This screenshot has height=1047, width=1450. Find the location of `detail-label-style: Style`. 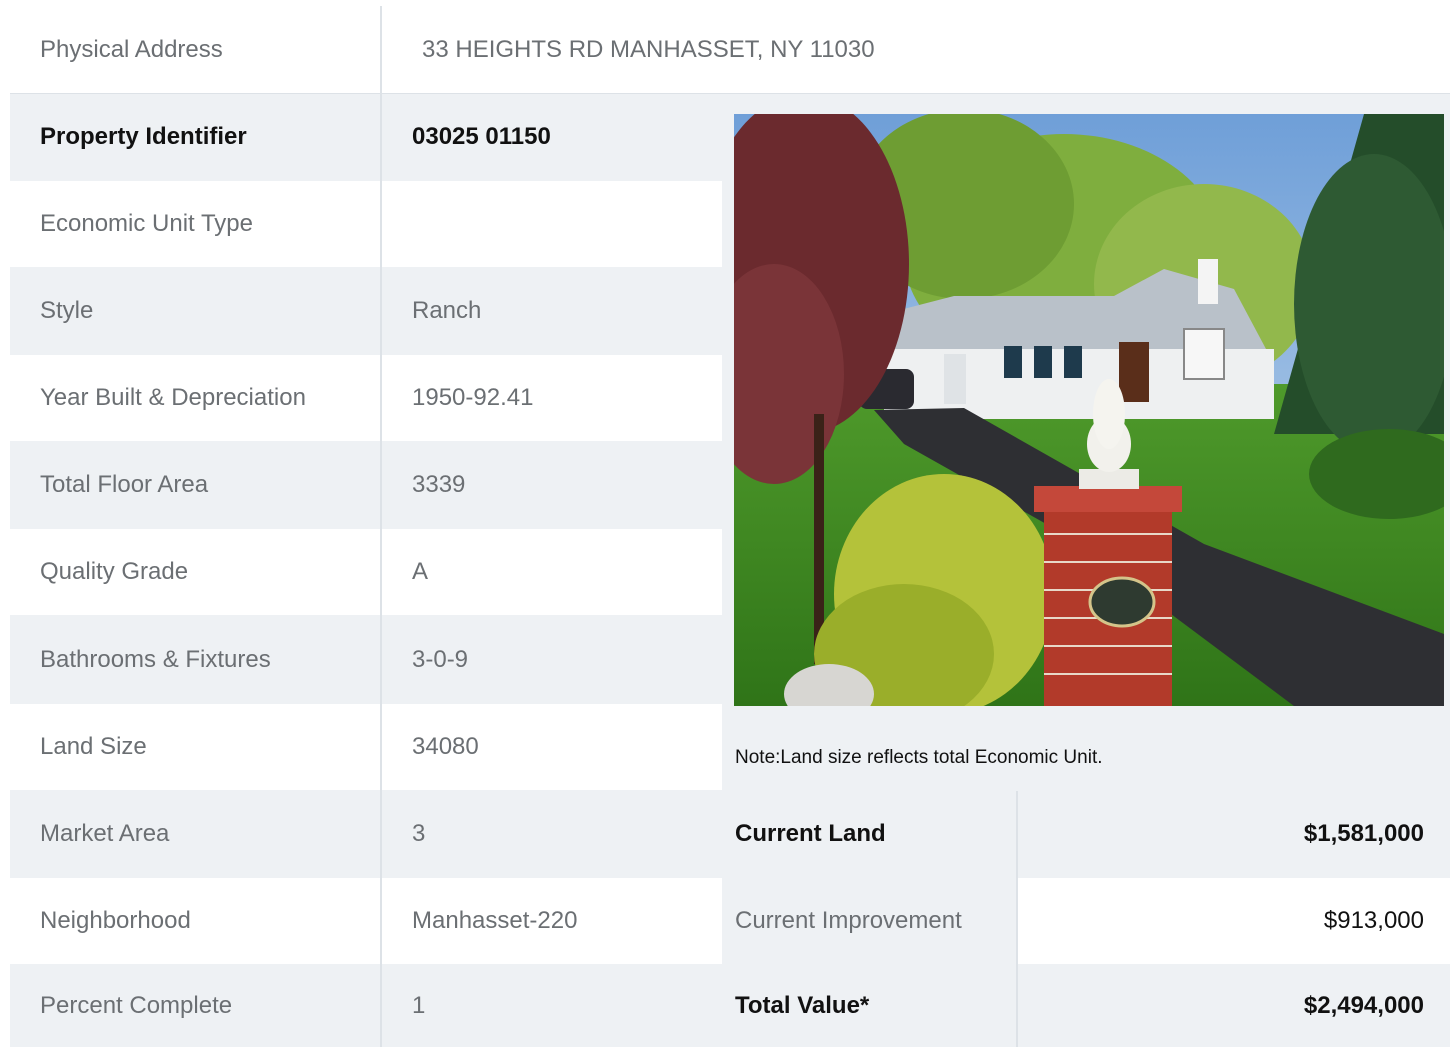

detail-label-style: Style is located at coordinates (67, 310).